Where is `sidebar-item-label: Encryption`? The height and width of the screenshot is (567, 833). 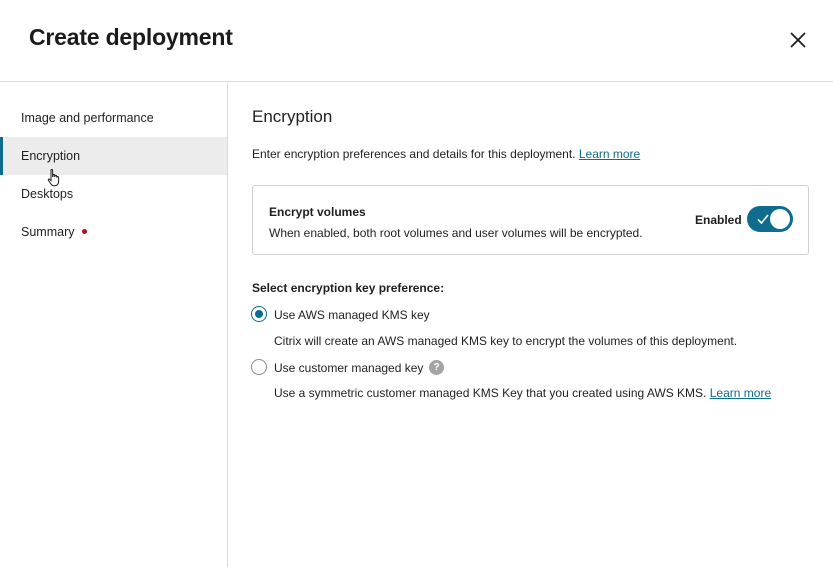 sidebar-item-label: Encryption is located at coordinates (51, 156).